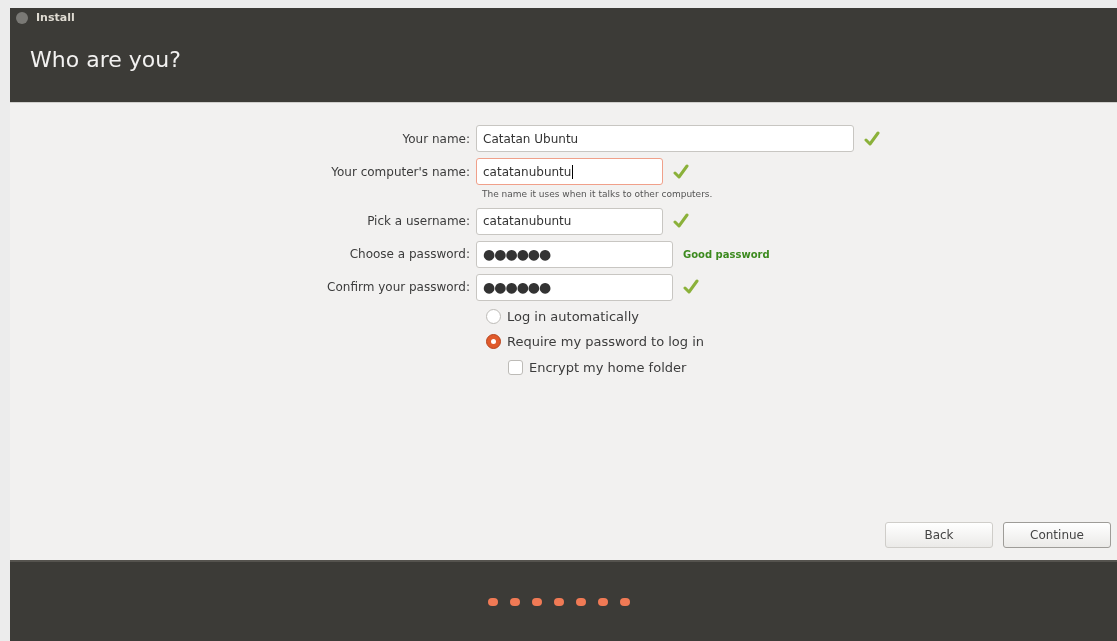  Describe the element at coordinates (105, 59) in the screenshot. I see `page-heading: Who are you?` at that location.